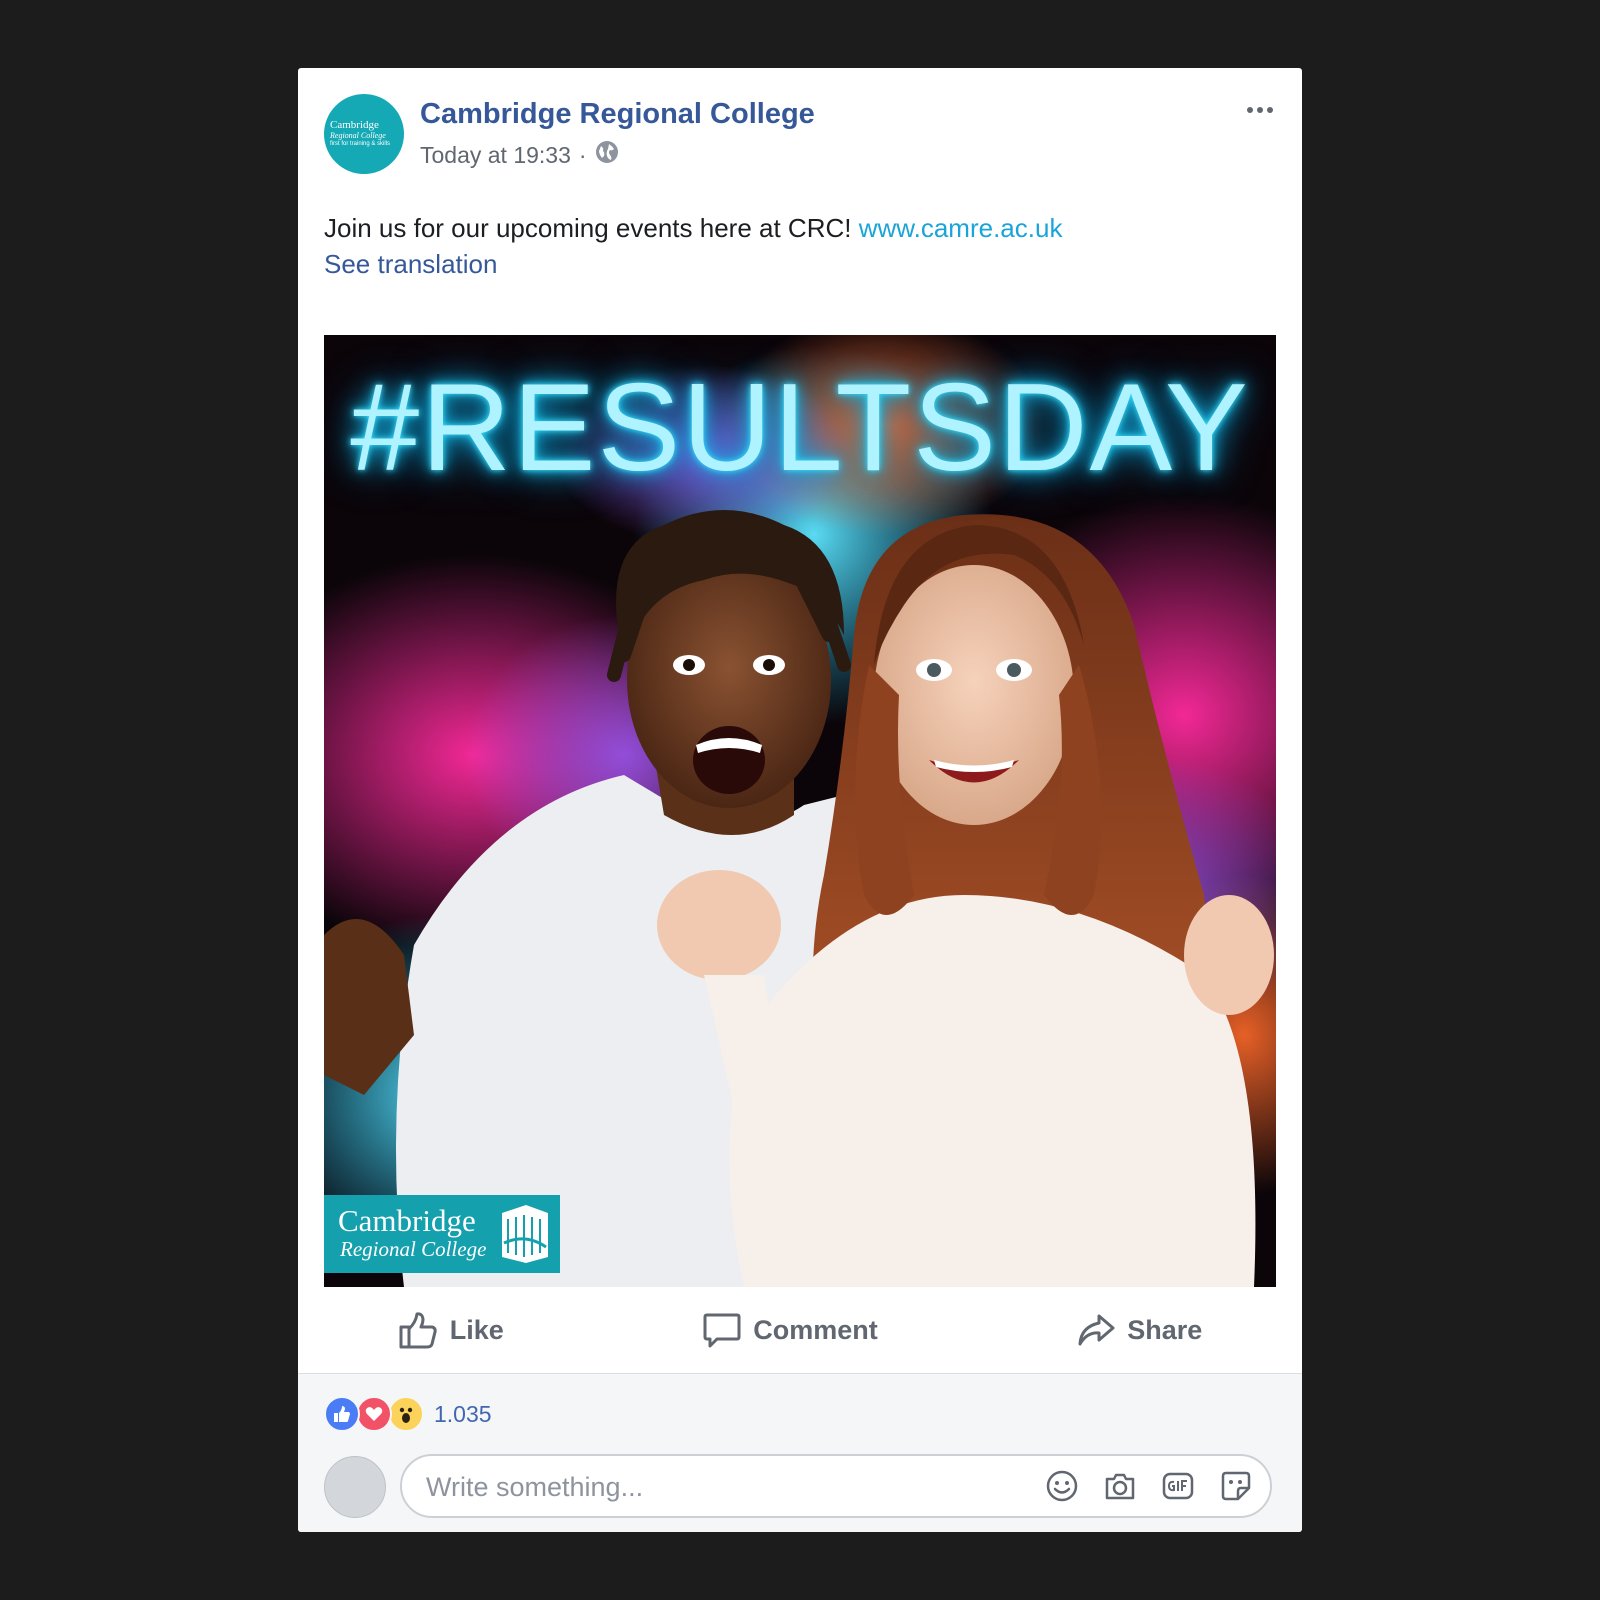 This screenshot has width=1600, height=1600. I want to click on share-label: Share, so click(1165, 1329).